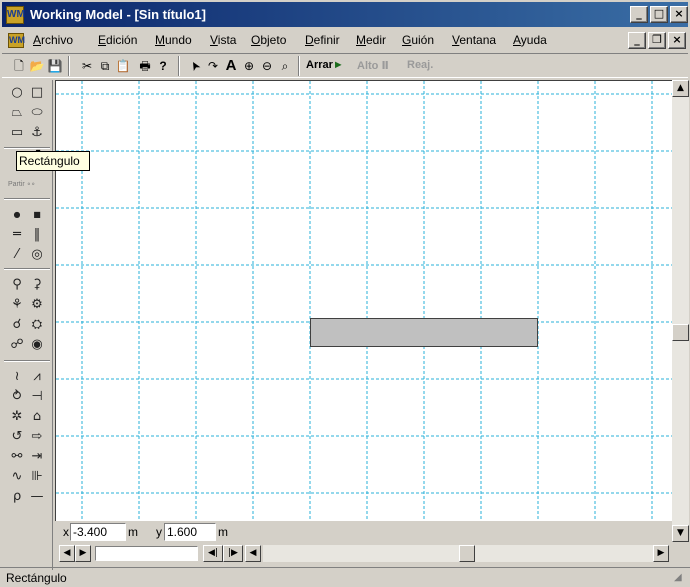  What do you see at coordinates (213, 553) in the screenshot?
I see `step-back-frame-icon: ◀|` at bounding box center [213, 553].